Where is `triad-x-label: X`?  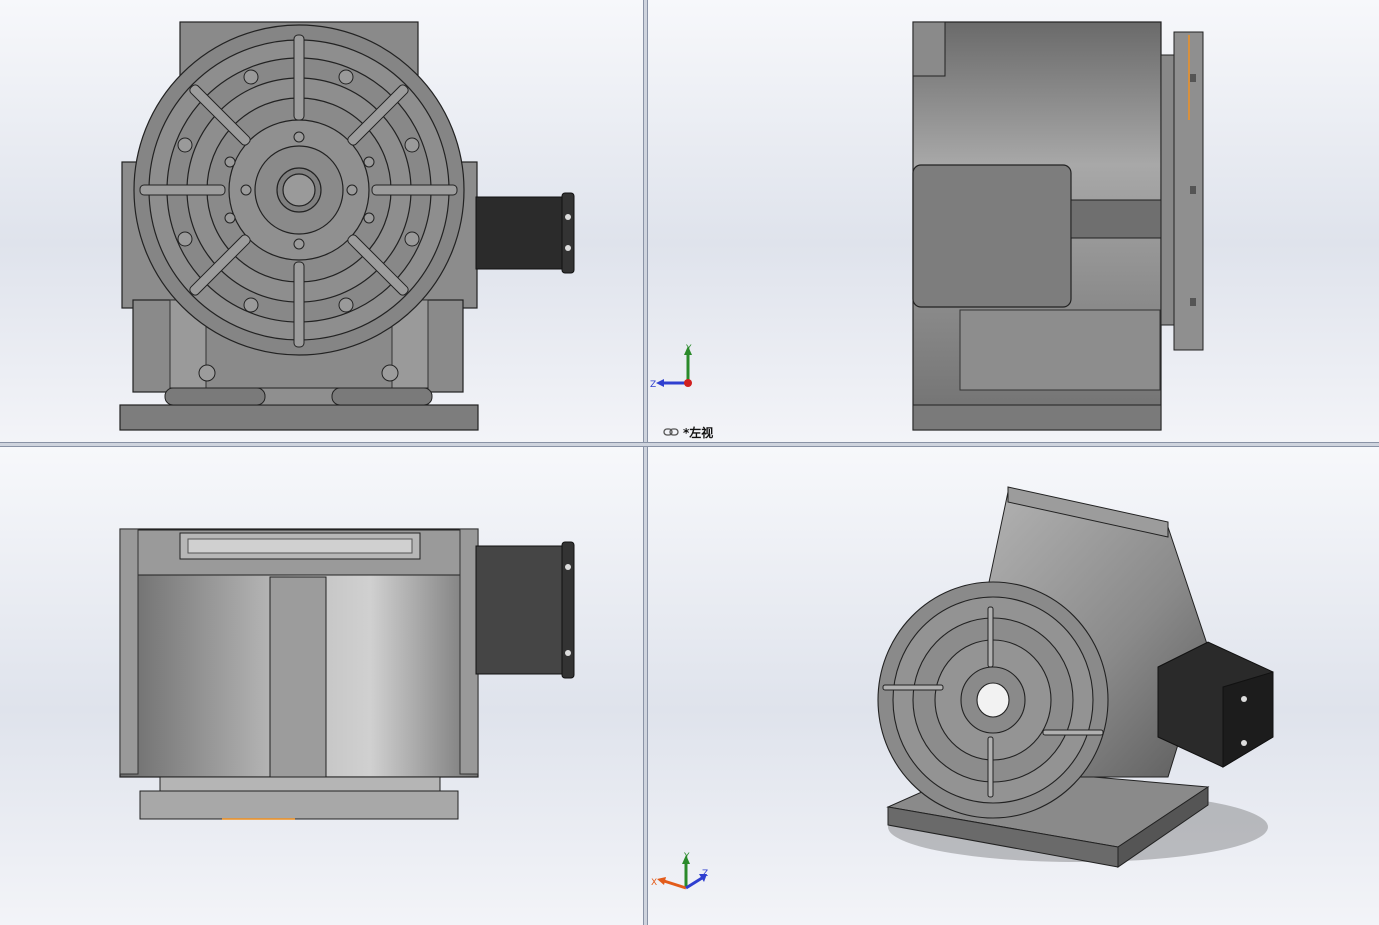
triad-x-label: X is located at coordinates (654, 883).